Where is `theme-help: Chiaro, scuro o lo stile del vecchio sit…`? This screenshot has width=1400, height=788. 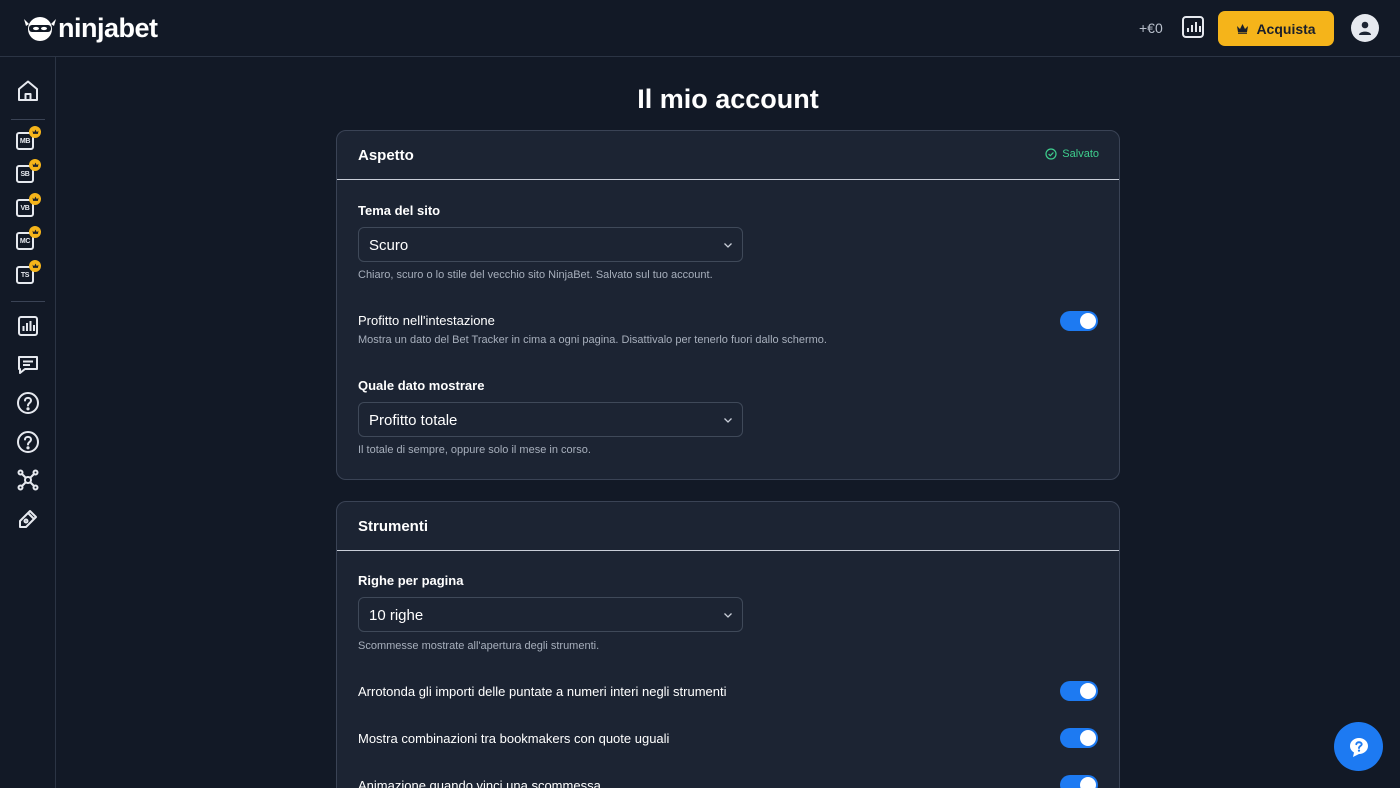
theme-help: Chiaro, scuro o lo stile del vecchio sit… is located at coordinates (535, 275).